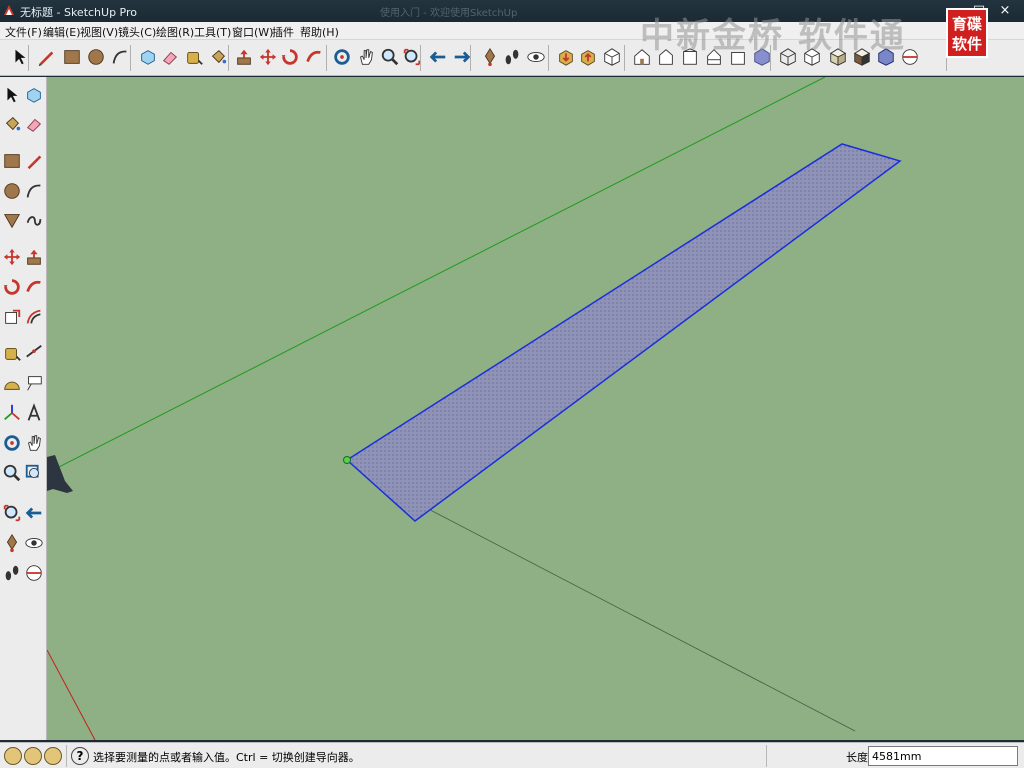 The height and width of the screenshot is (768, 1024). Describe the element at coordinates (319, 32) in the screenshot. I see `menu-help: 帮助(H)` at that location.